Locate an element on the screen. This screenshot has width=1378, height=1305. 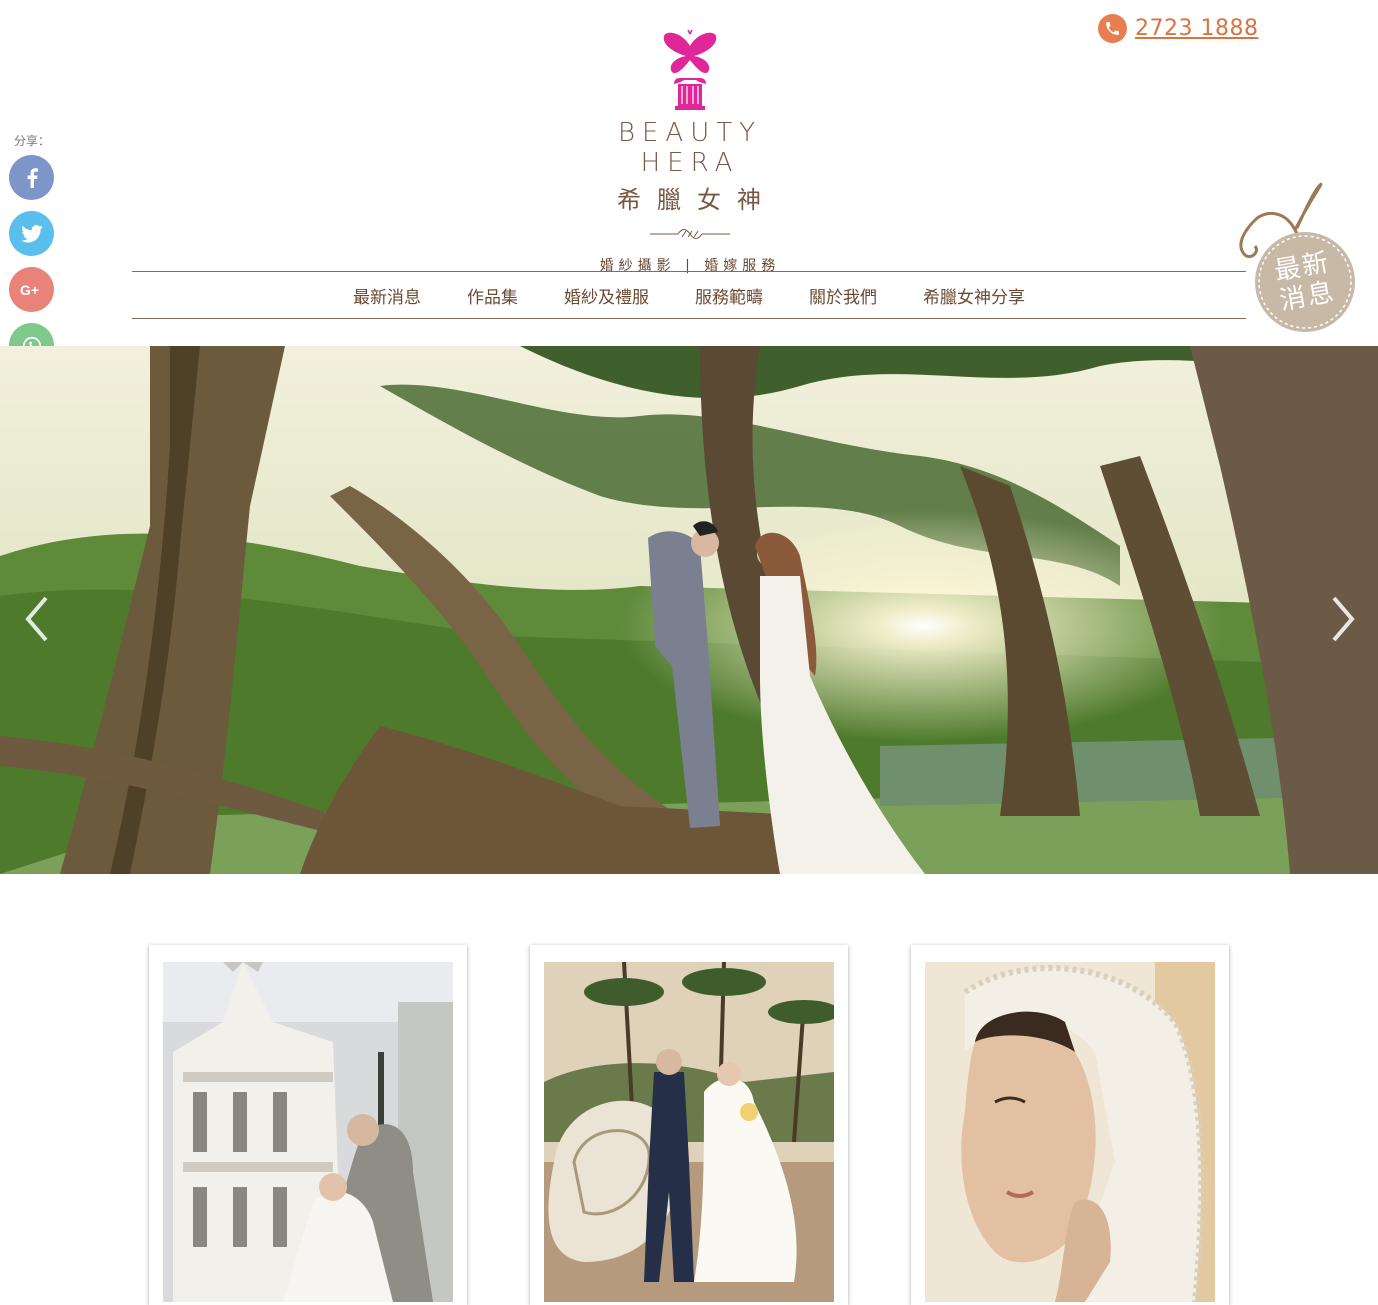
facebook-share-button is located at coordinates (31, 177).